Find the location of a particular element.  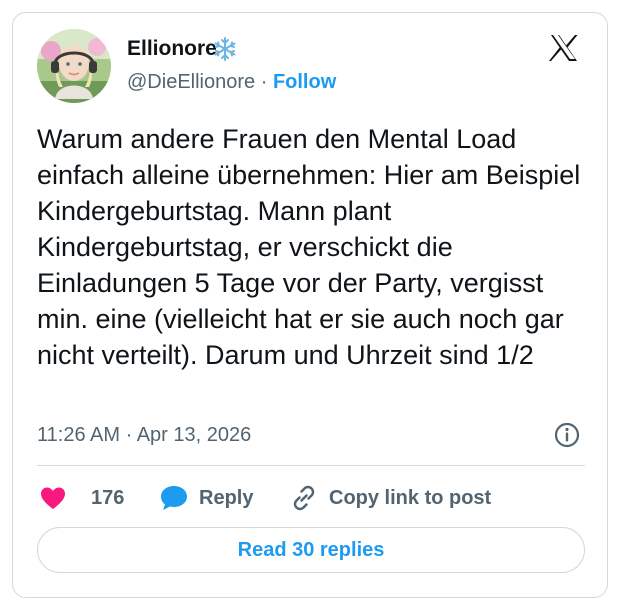

x-logo-icon is located at coordinates (564, 48).